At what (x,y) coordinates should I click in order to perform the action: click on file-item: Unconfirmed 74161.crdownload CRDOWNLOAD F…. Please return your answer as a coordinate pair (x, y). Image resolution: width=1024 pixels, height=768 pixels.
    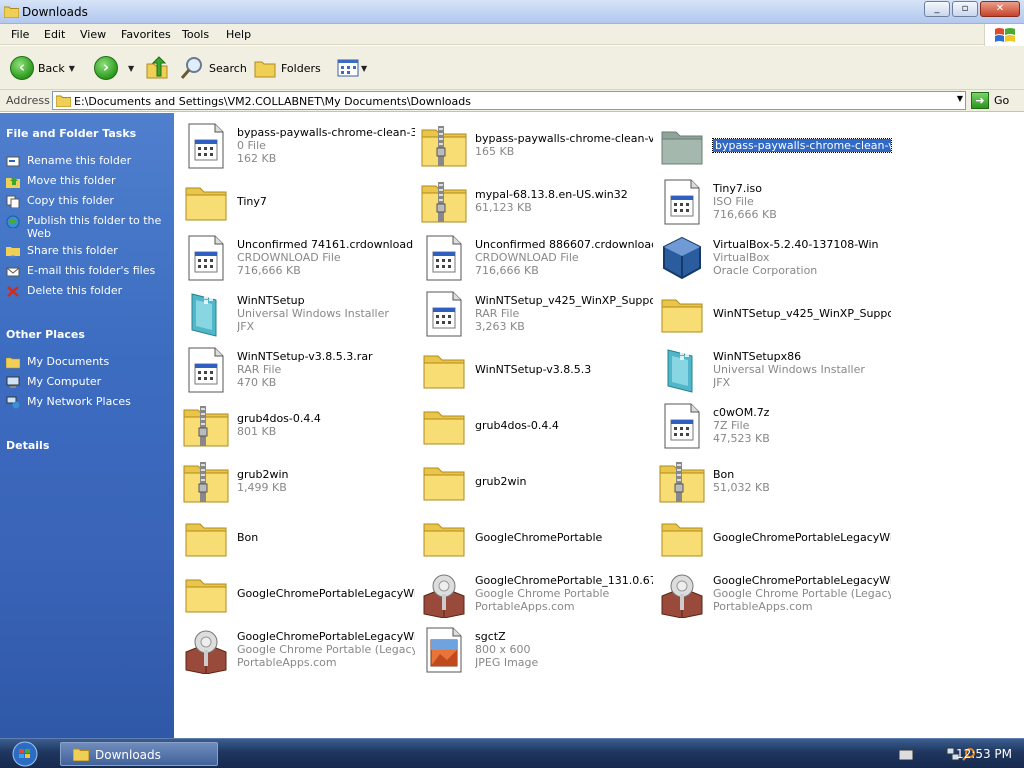
    Looking at the image, I should click on (298, 257).